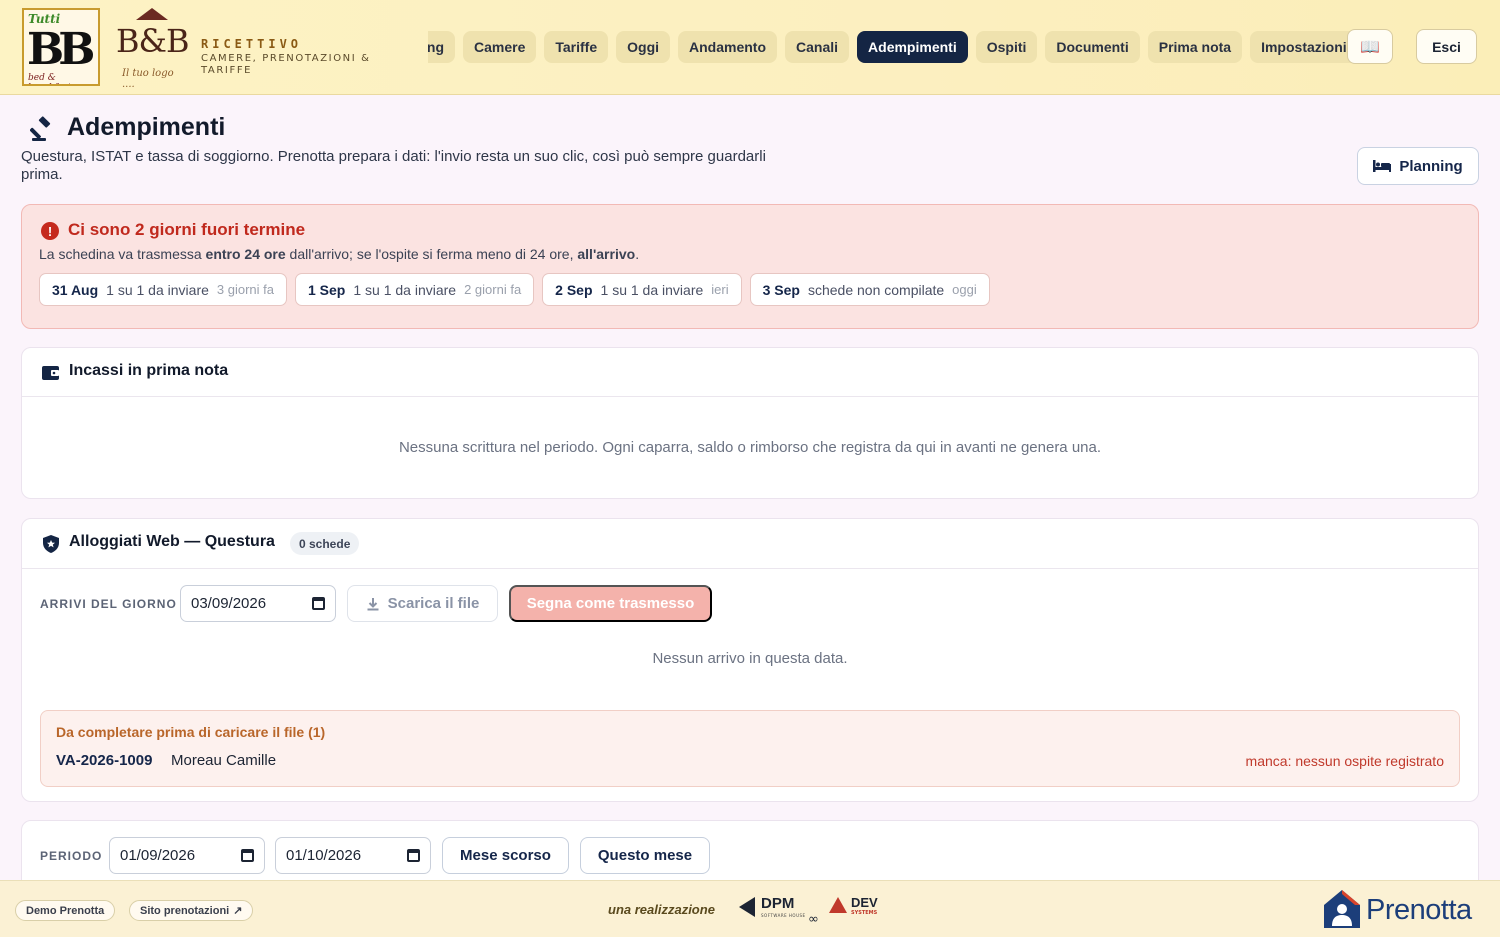  What do you see at coordinates (187, 229) in the screenshot?
I see `alert-title: Ci sono 2 giorni fuori termine` at bounding box center [187, 229].